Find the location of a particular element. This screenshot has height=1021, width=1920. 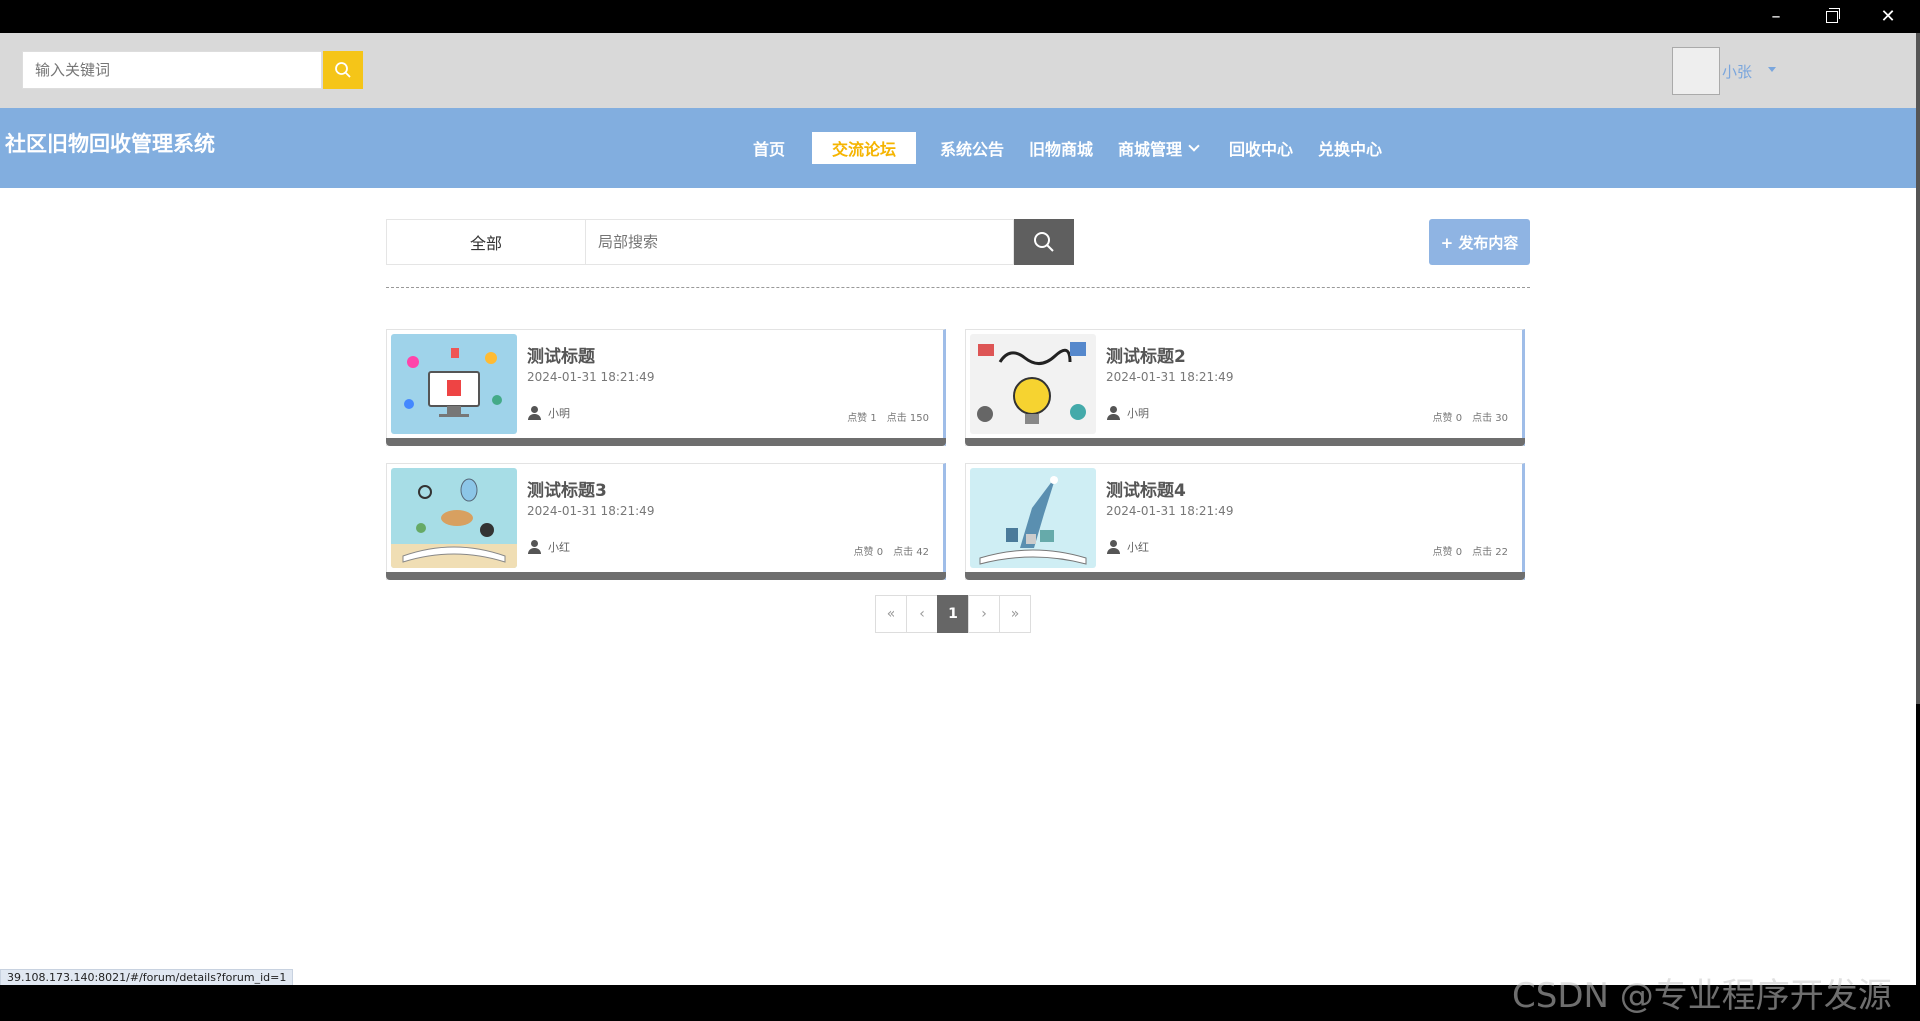

maximize-button is located at coordinates (1832, 16).